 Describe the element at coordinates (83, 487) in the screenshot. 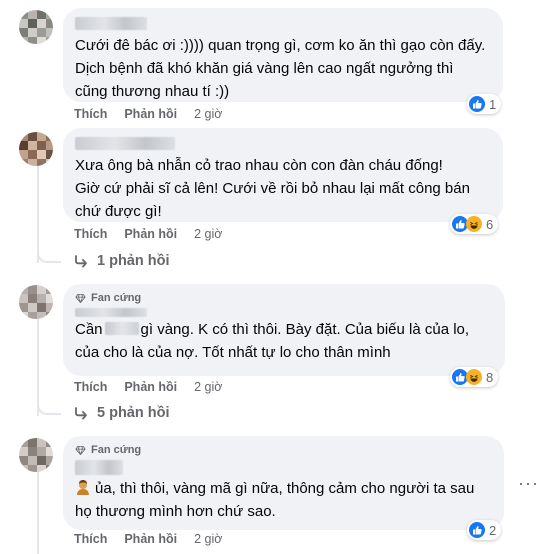

I see `person-emoji-icon` at that location.